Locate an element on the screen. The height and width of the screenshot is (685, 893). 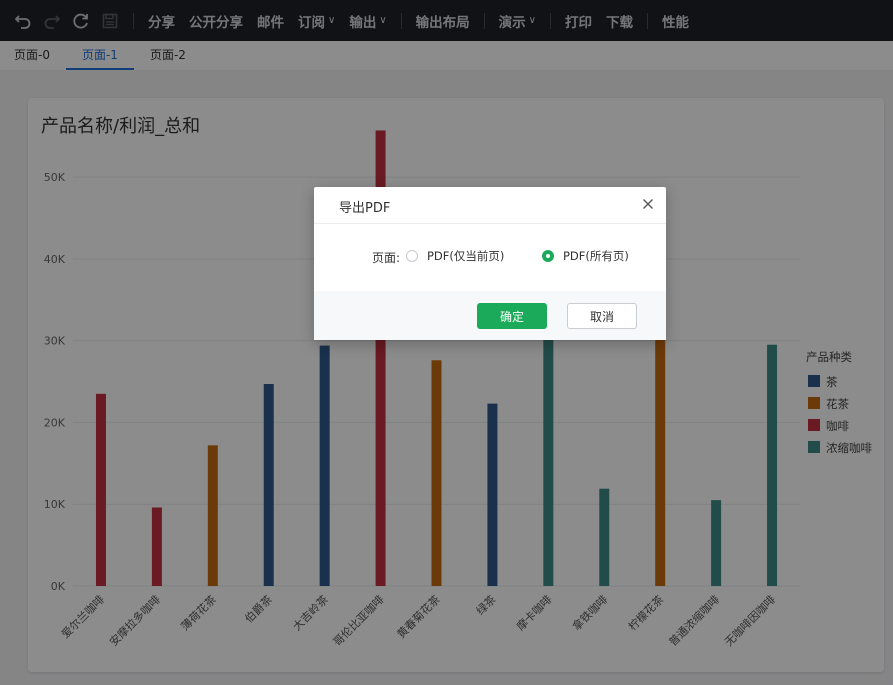
export-pdf-dialog: 导出PDF 页面: PDF(仅当前页) PDF(所有页) 确定 取消 is located at coordinates (490, 263).